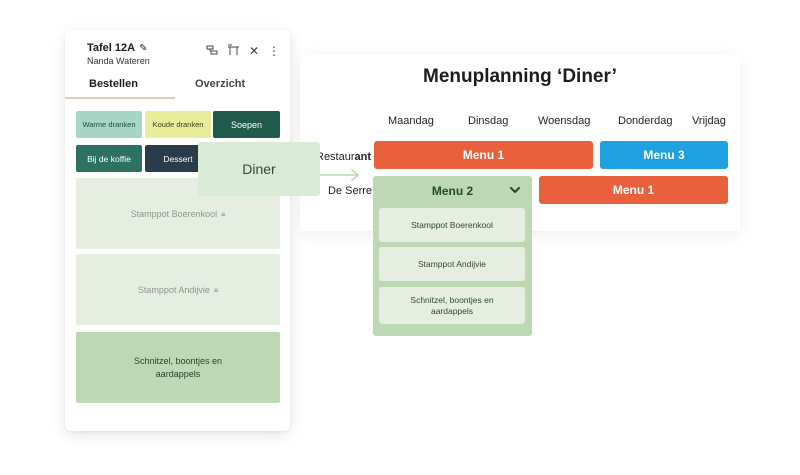 This screenshot has width=800, height=475. What do you see at coordinates (254, 51) in the screenshot?
I see `close-icon: ✕` at bounding box center [254, 51].